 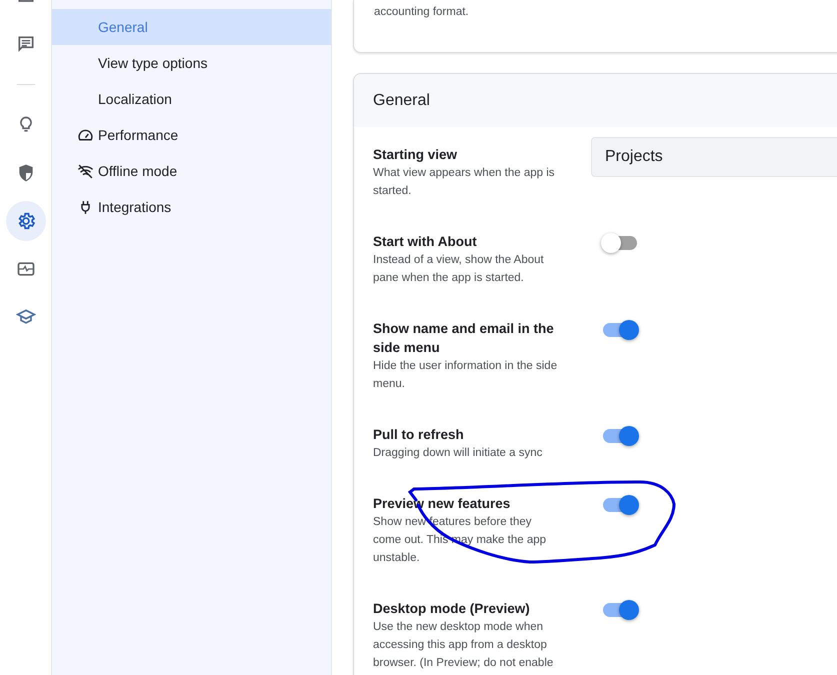 What do you see at coordinates (458, 453) in the screenshot?
I see `setting-description: Dragging down will initiate a sync` at bounding box center [458, 453].